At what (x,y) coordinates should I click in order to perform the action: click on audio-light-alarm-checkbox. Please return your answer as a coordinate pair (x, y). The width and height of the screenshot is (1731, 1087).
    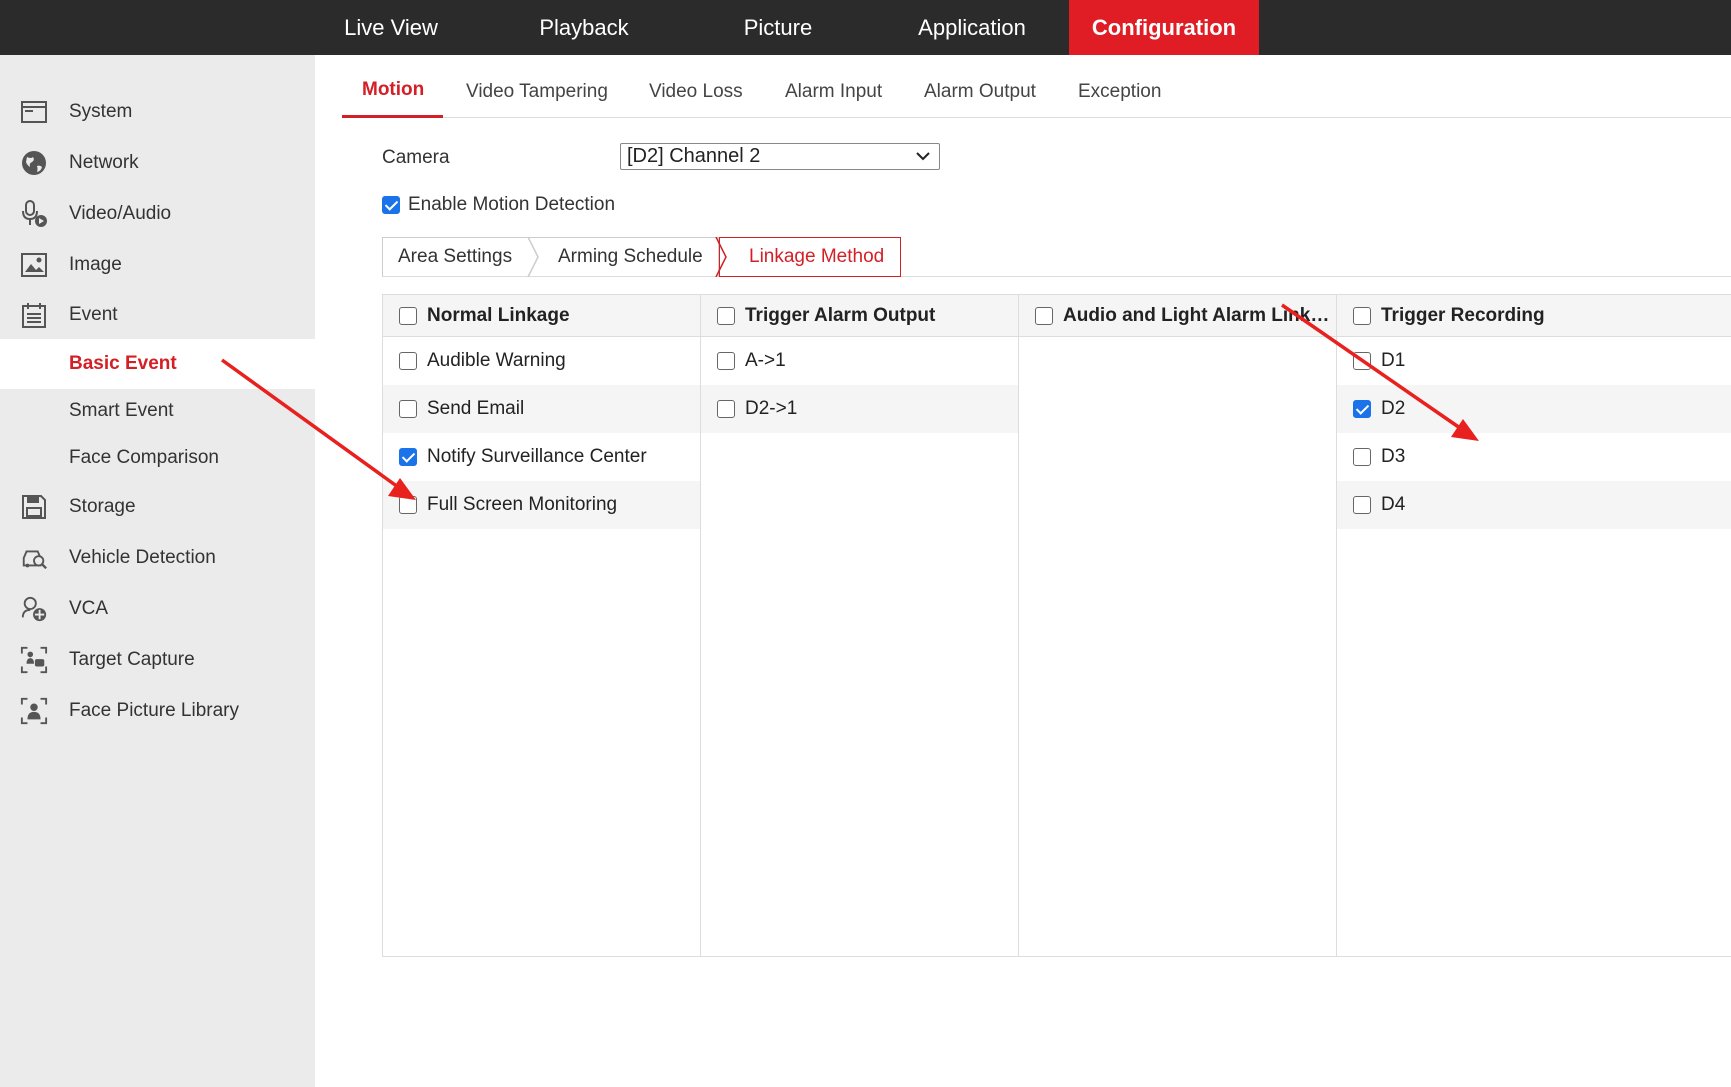
    Looking at the image, I should click on (1044, 315).